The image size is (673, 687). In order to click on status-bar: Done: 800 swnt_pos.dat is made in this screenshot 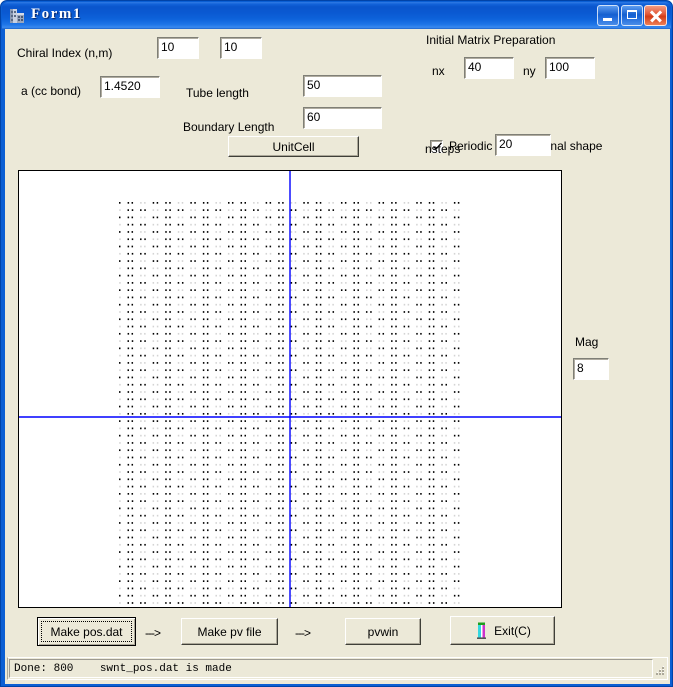, I will do `click(337, 668)`.